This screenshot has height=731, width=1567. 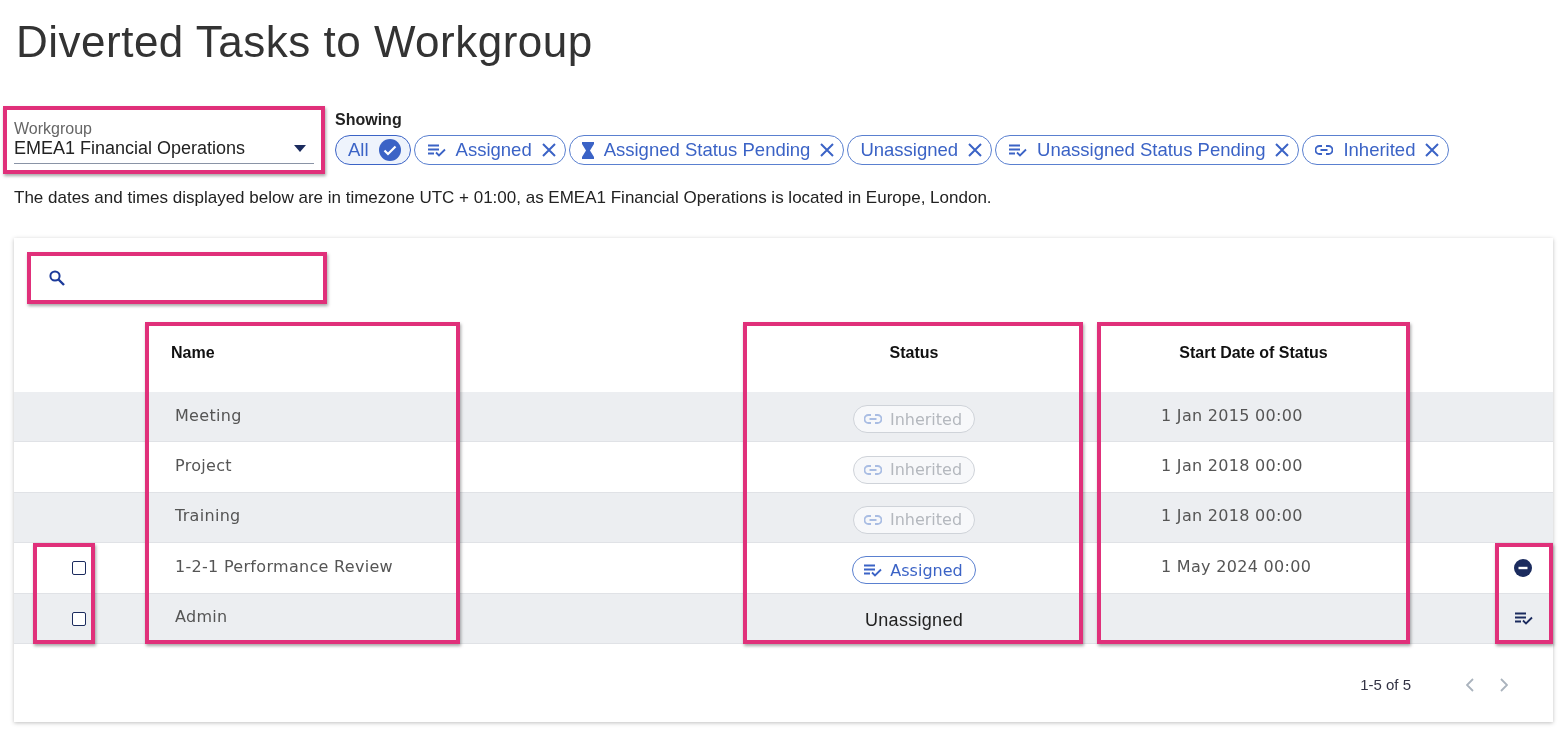 I want to click on hourglass-icon, so click(x=587, y=150).